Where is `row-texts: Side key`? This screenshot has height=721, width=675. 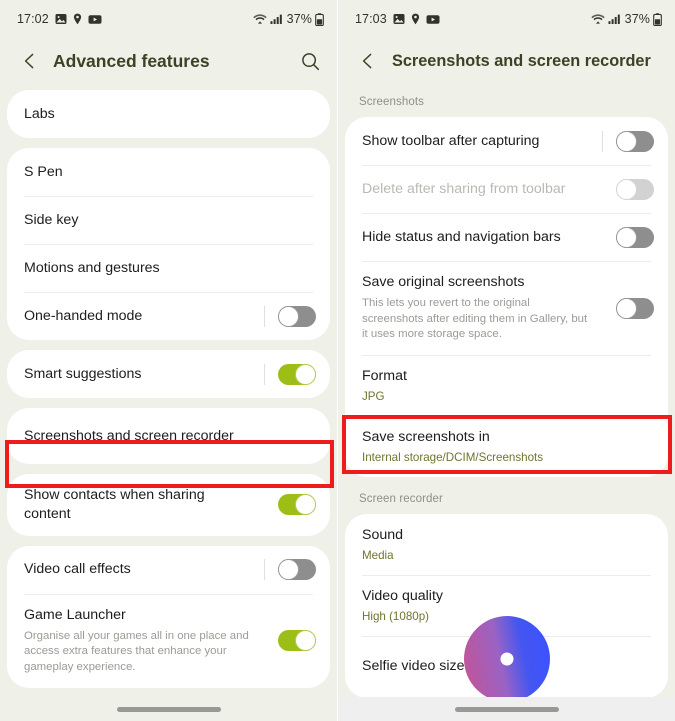 row-texts: Side key is located at coordinates (170, 220).